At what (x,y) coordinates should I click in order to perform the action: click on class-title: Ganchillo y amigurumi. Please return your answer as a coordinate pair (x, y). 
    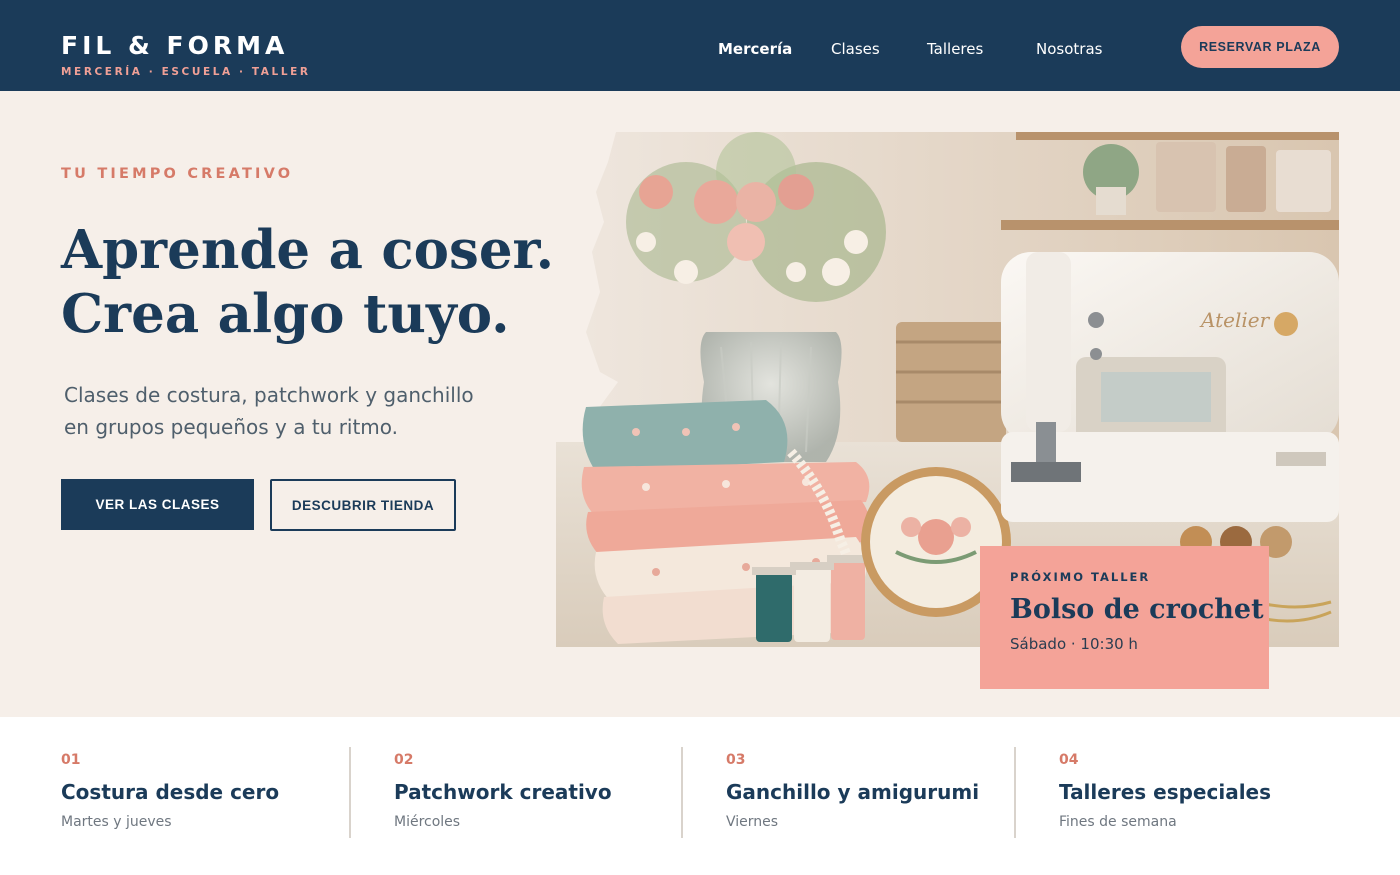
    Looking at the image, I should click on (853, 792).